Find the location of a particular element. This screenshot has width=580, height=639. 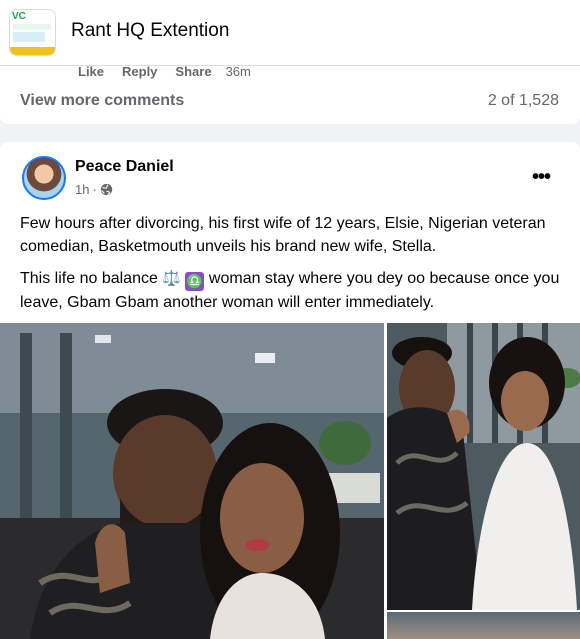

post-photo-secondary is located at coordinates (483, 466).